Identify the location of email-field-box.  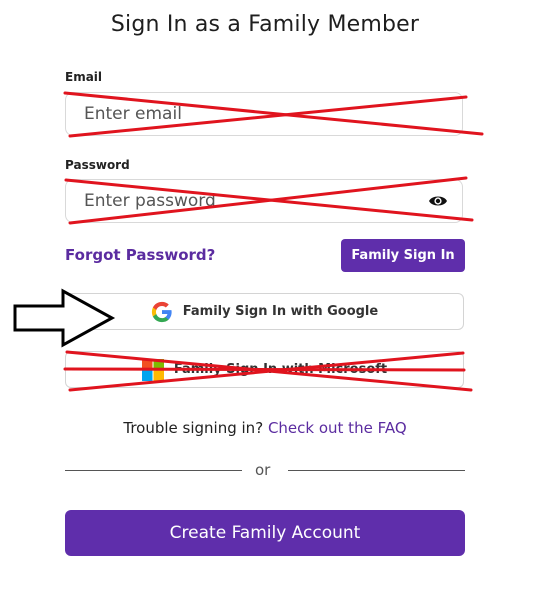
(264, 114).